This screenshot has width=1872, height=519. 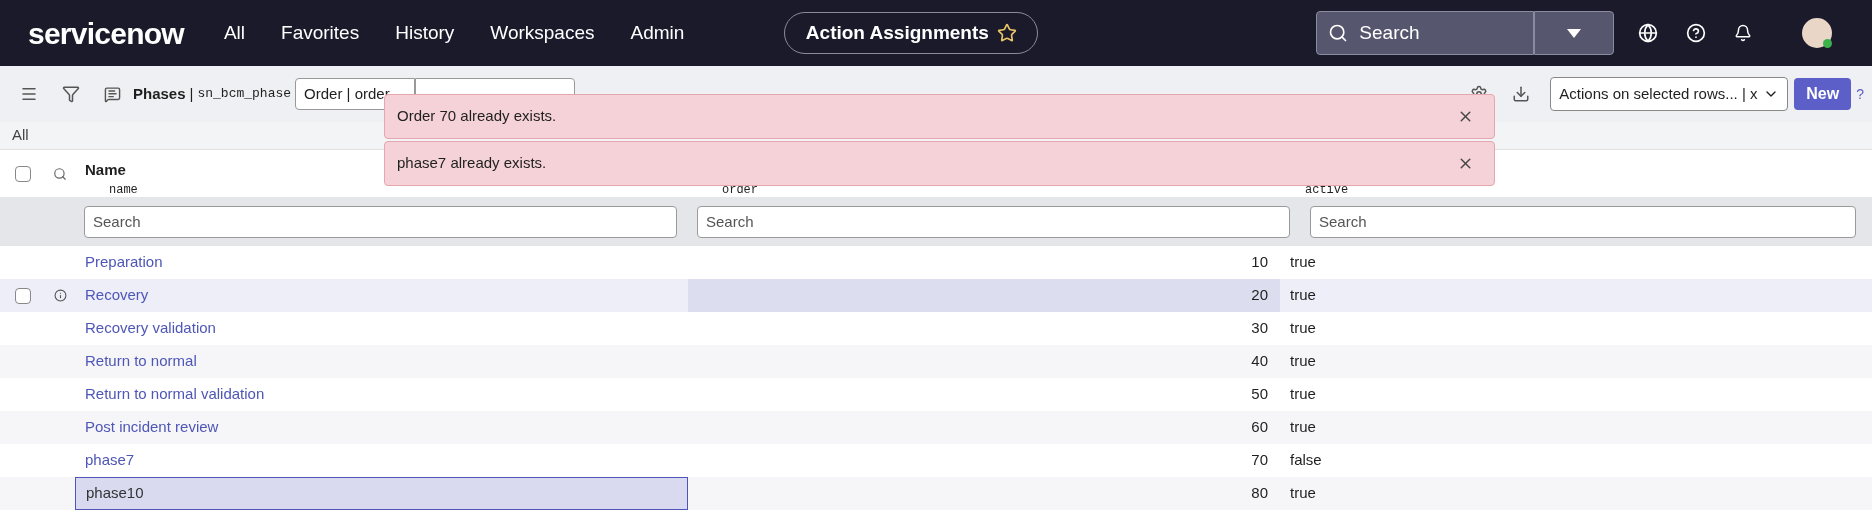 What do you see at coordinates (159, 93) in the screenshot?
I see `list-title: Phases` at bounding box center [159, 93].